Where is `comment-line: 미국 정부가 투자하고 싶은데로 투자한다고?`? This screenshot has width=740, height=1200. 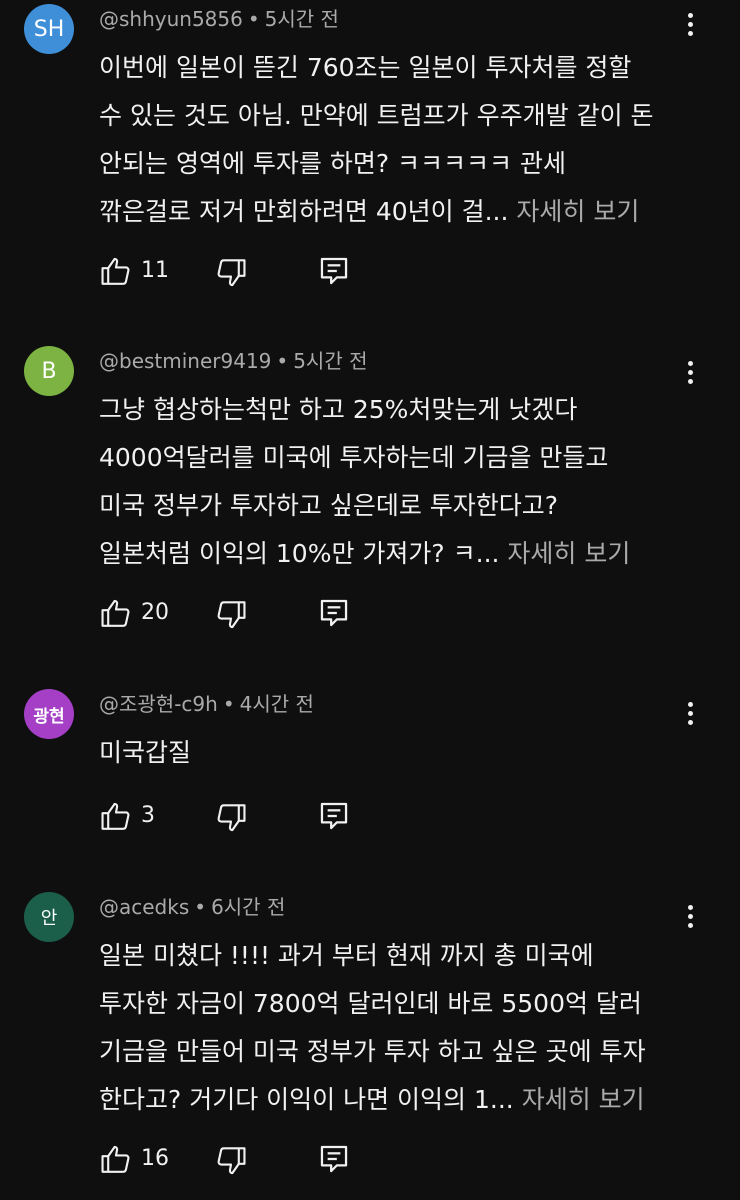 comment-line: 미국 정부가 투자하고 싶은데로 투자한다고? is located at coordinates (329, 505).